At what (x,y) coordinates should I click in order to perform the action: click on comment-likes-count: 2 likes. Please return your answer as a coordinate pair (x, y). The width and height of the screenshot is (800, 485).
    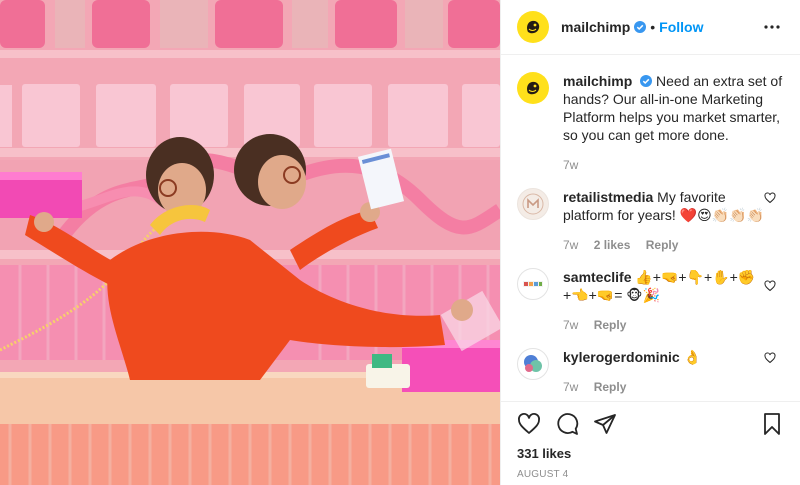
    Looking at the image, I should click on (612, 245).